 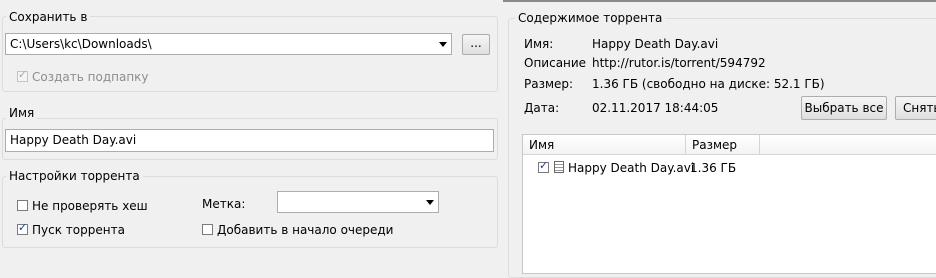 What do you see at coordinates (207, 229) in the screenshot?
I see `add-to-top-checkbox` at bounding box center [207, 229].